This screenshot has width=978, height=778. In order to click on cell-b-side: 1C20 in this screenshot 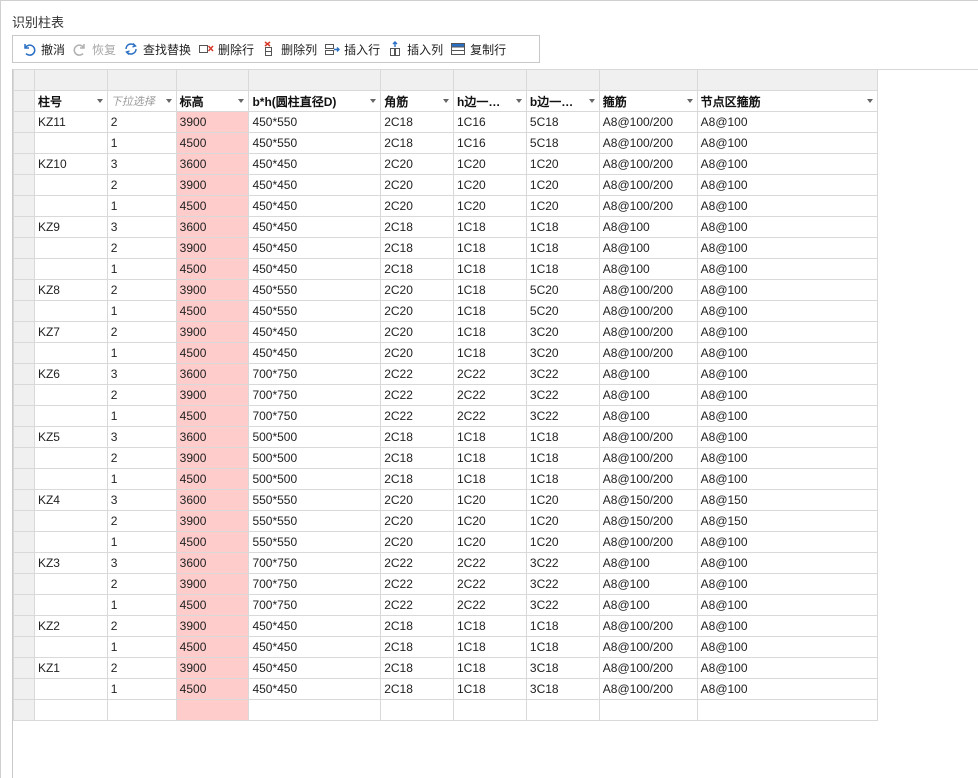, I will do `click(562, 521)`.